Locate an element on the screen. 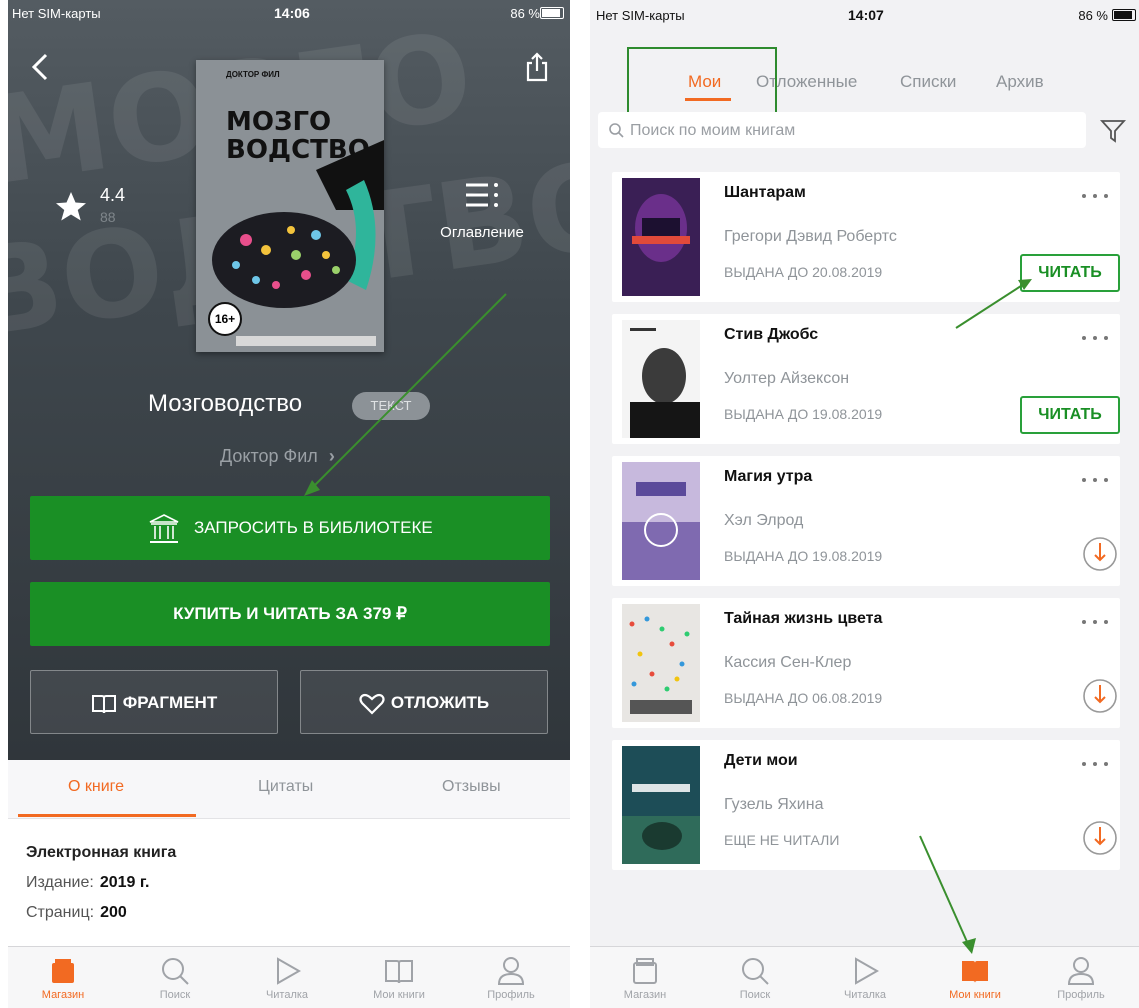 The height and width of the screenshot is (1008, 1139). tab-lists: Списки is located at coordinates (928, 82).